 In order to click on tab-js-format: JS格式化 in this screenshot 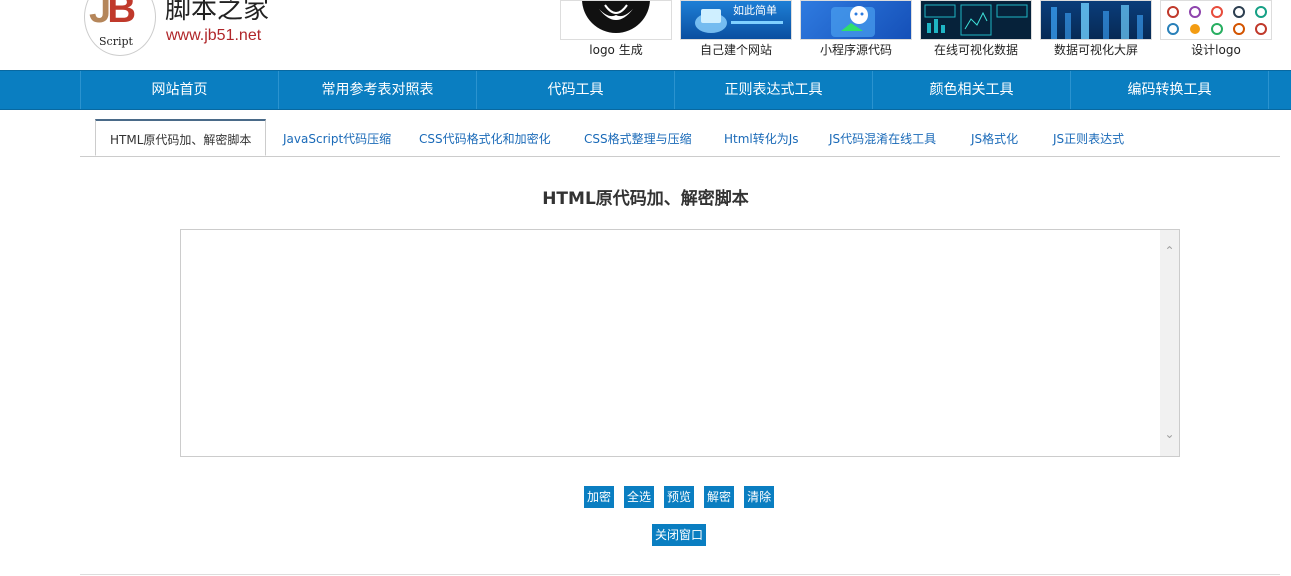, I will do `click(994, 138)`.